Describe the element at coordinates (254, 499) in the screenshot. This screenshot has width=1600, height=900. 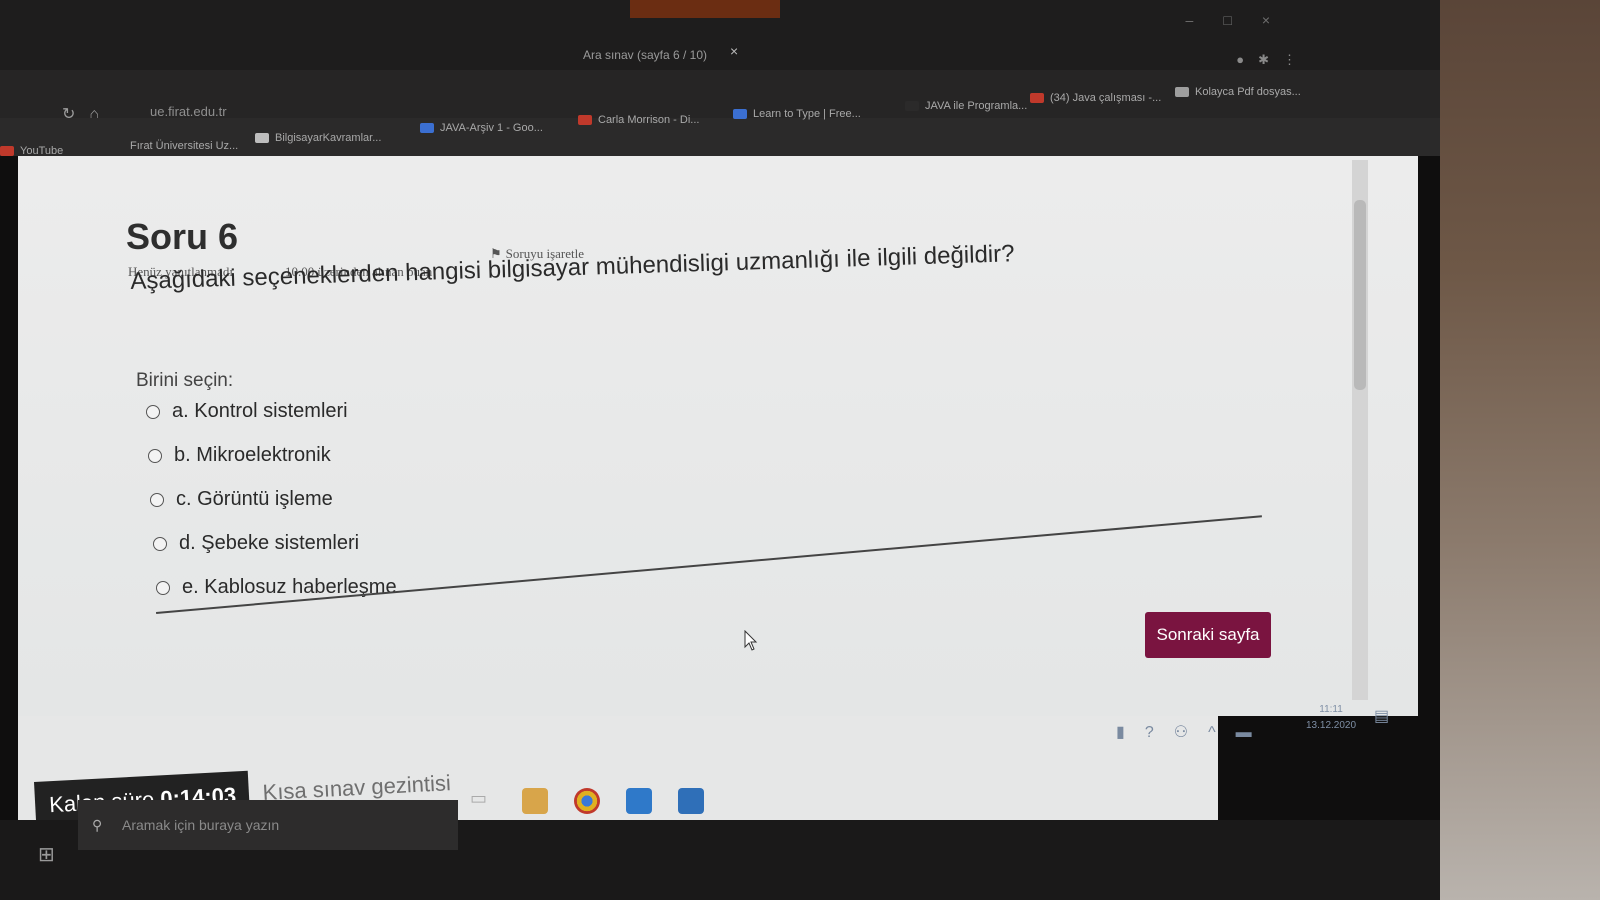
I see `option-c-label: c. Görüntü işleme` at that location.